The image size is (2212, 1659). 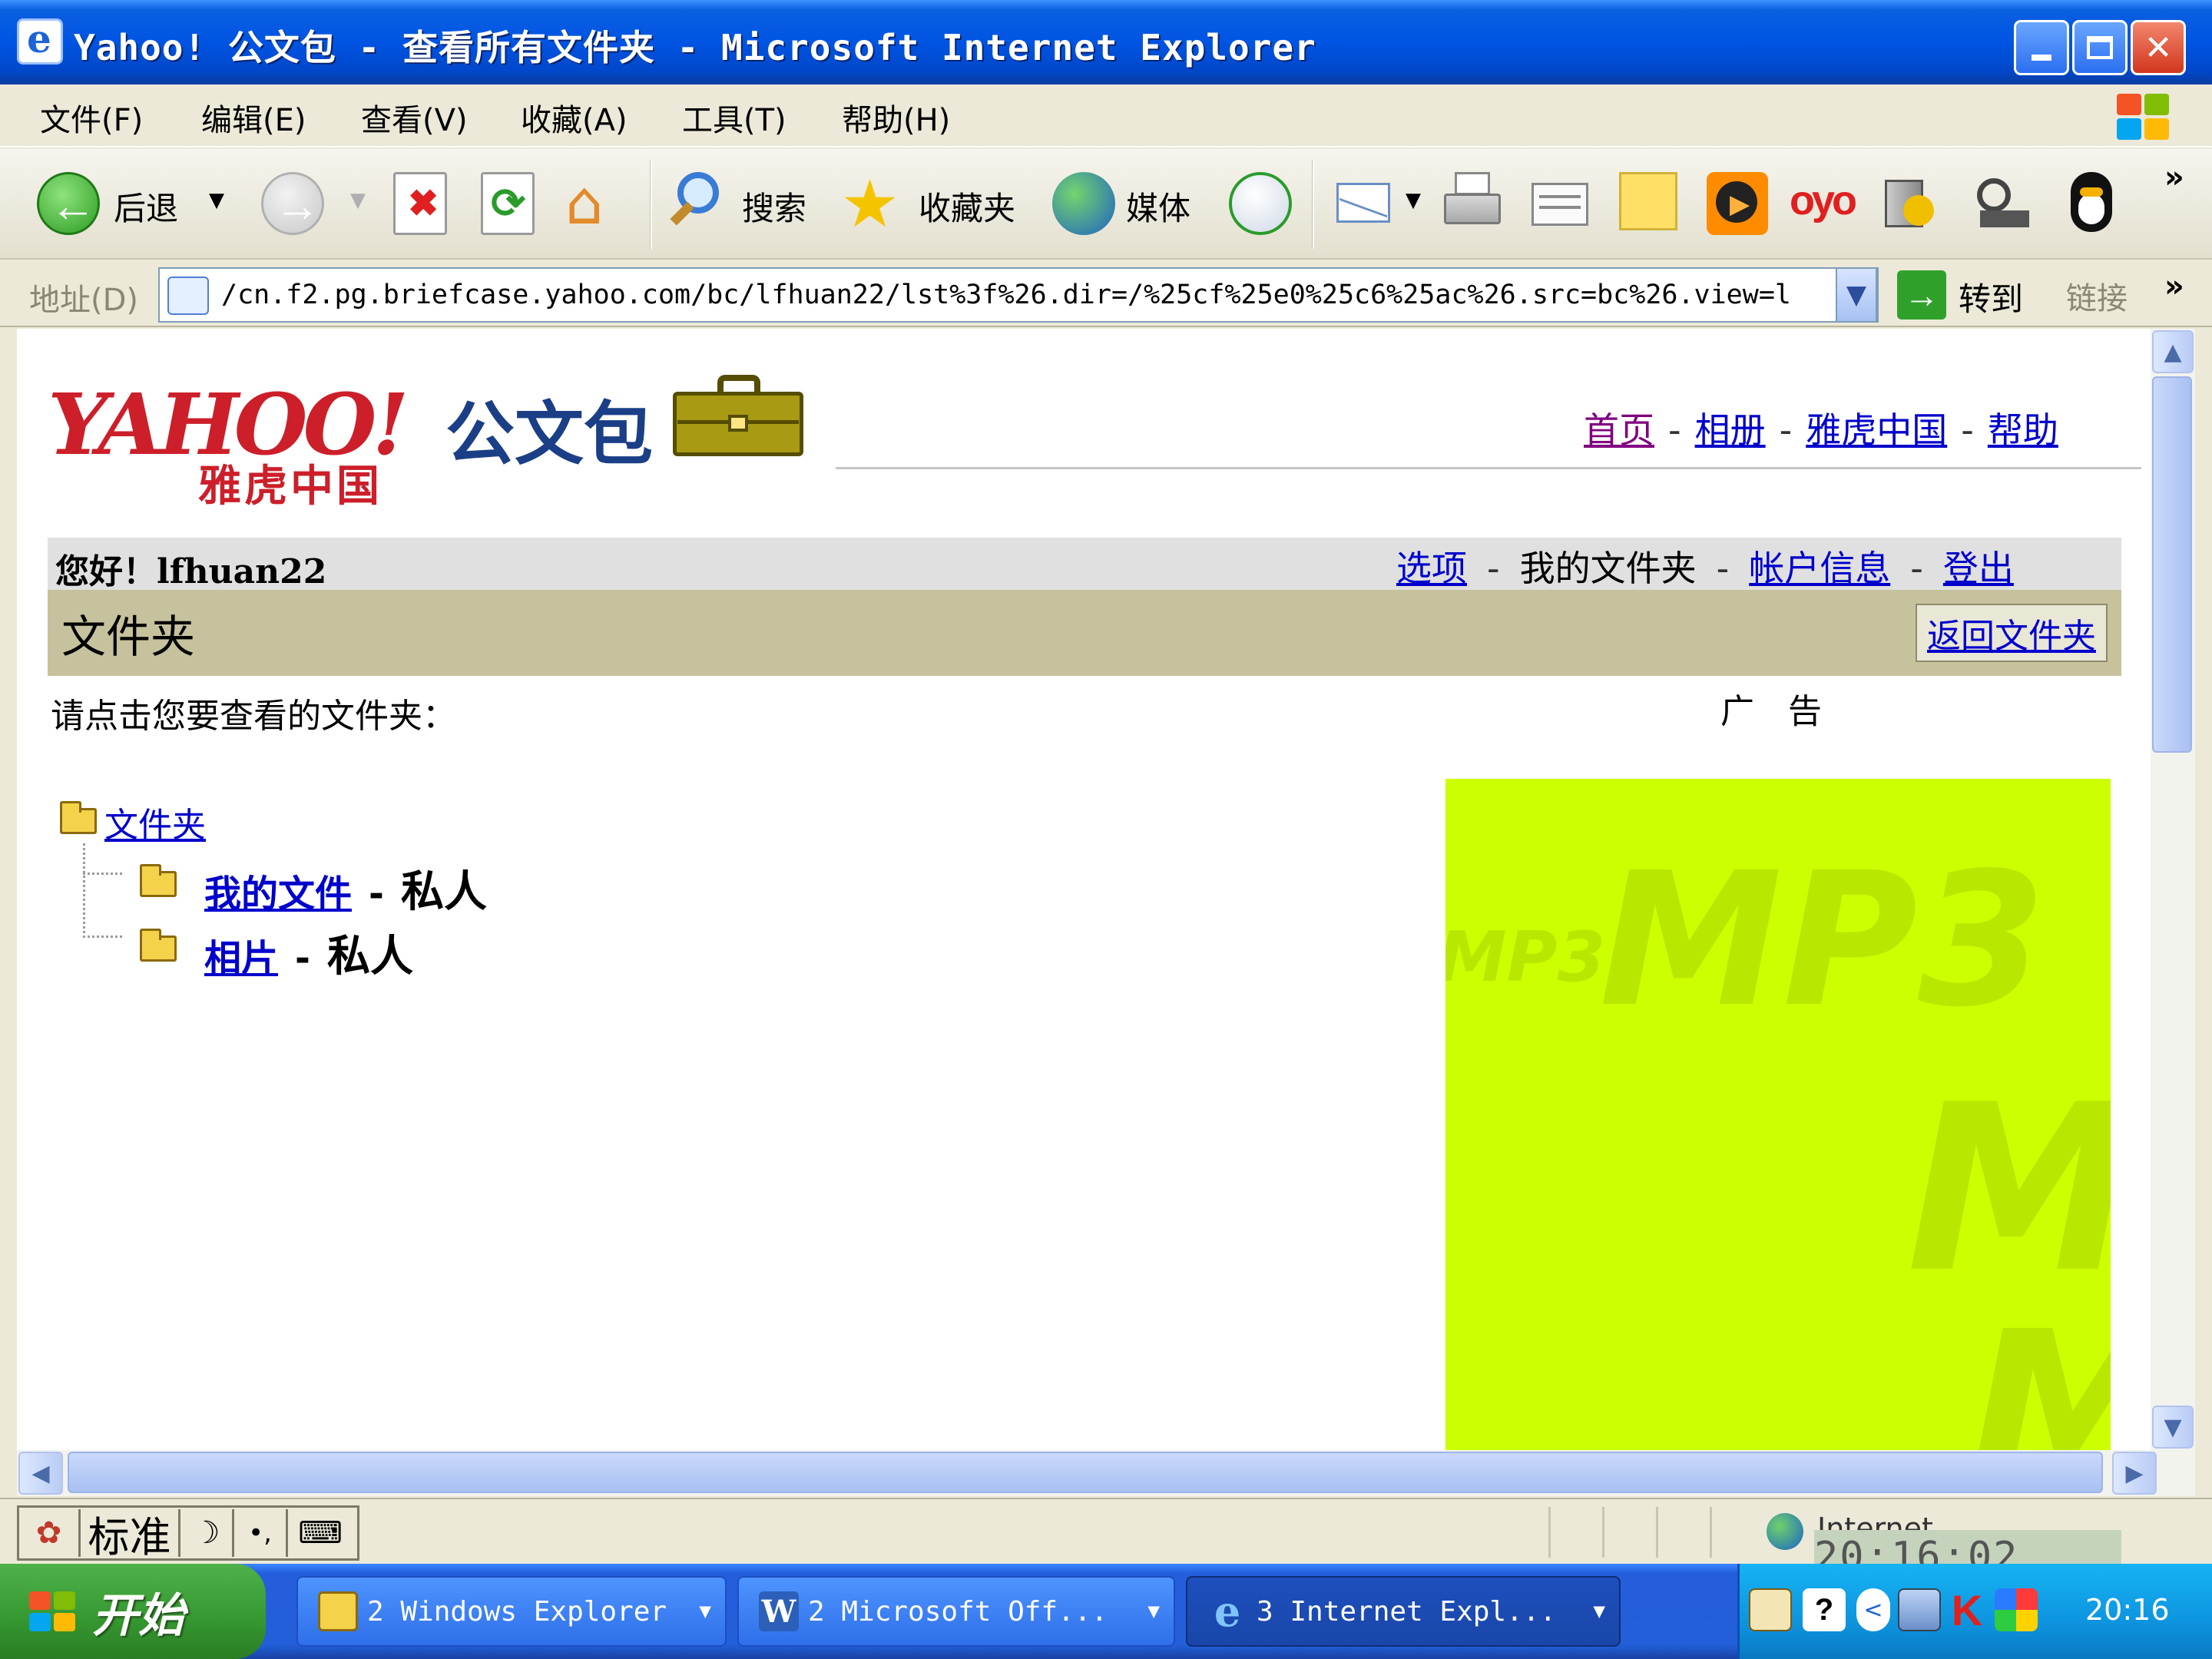 I want to click on toolbar-overflow-icon: », so click(x=2174, y=178).